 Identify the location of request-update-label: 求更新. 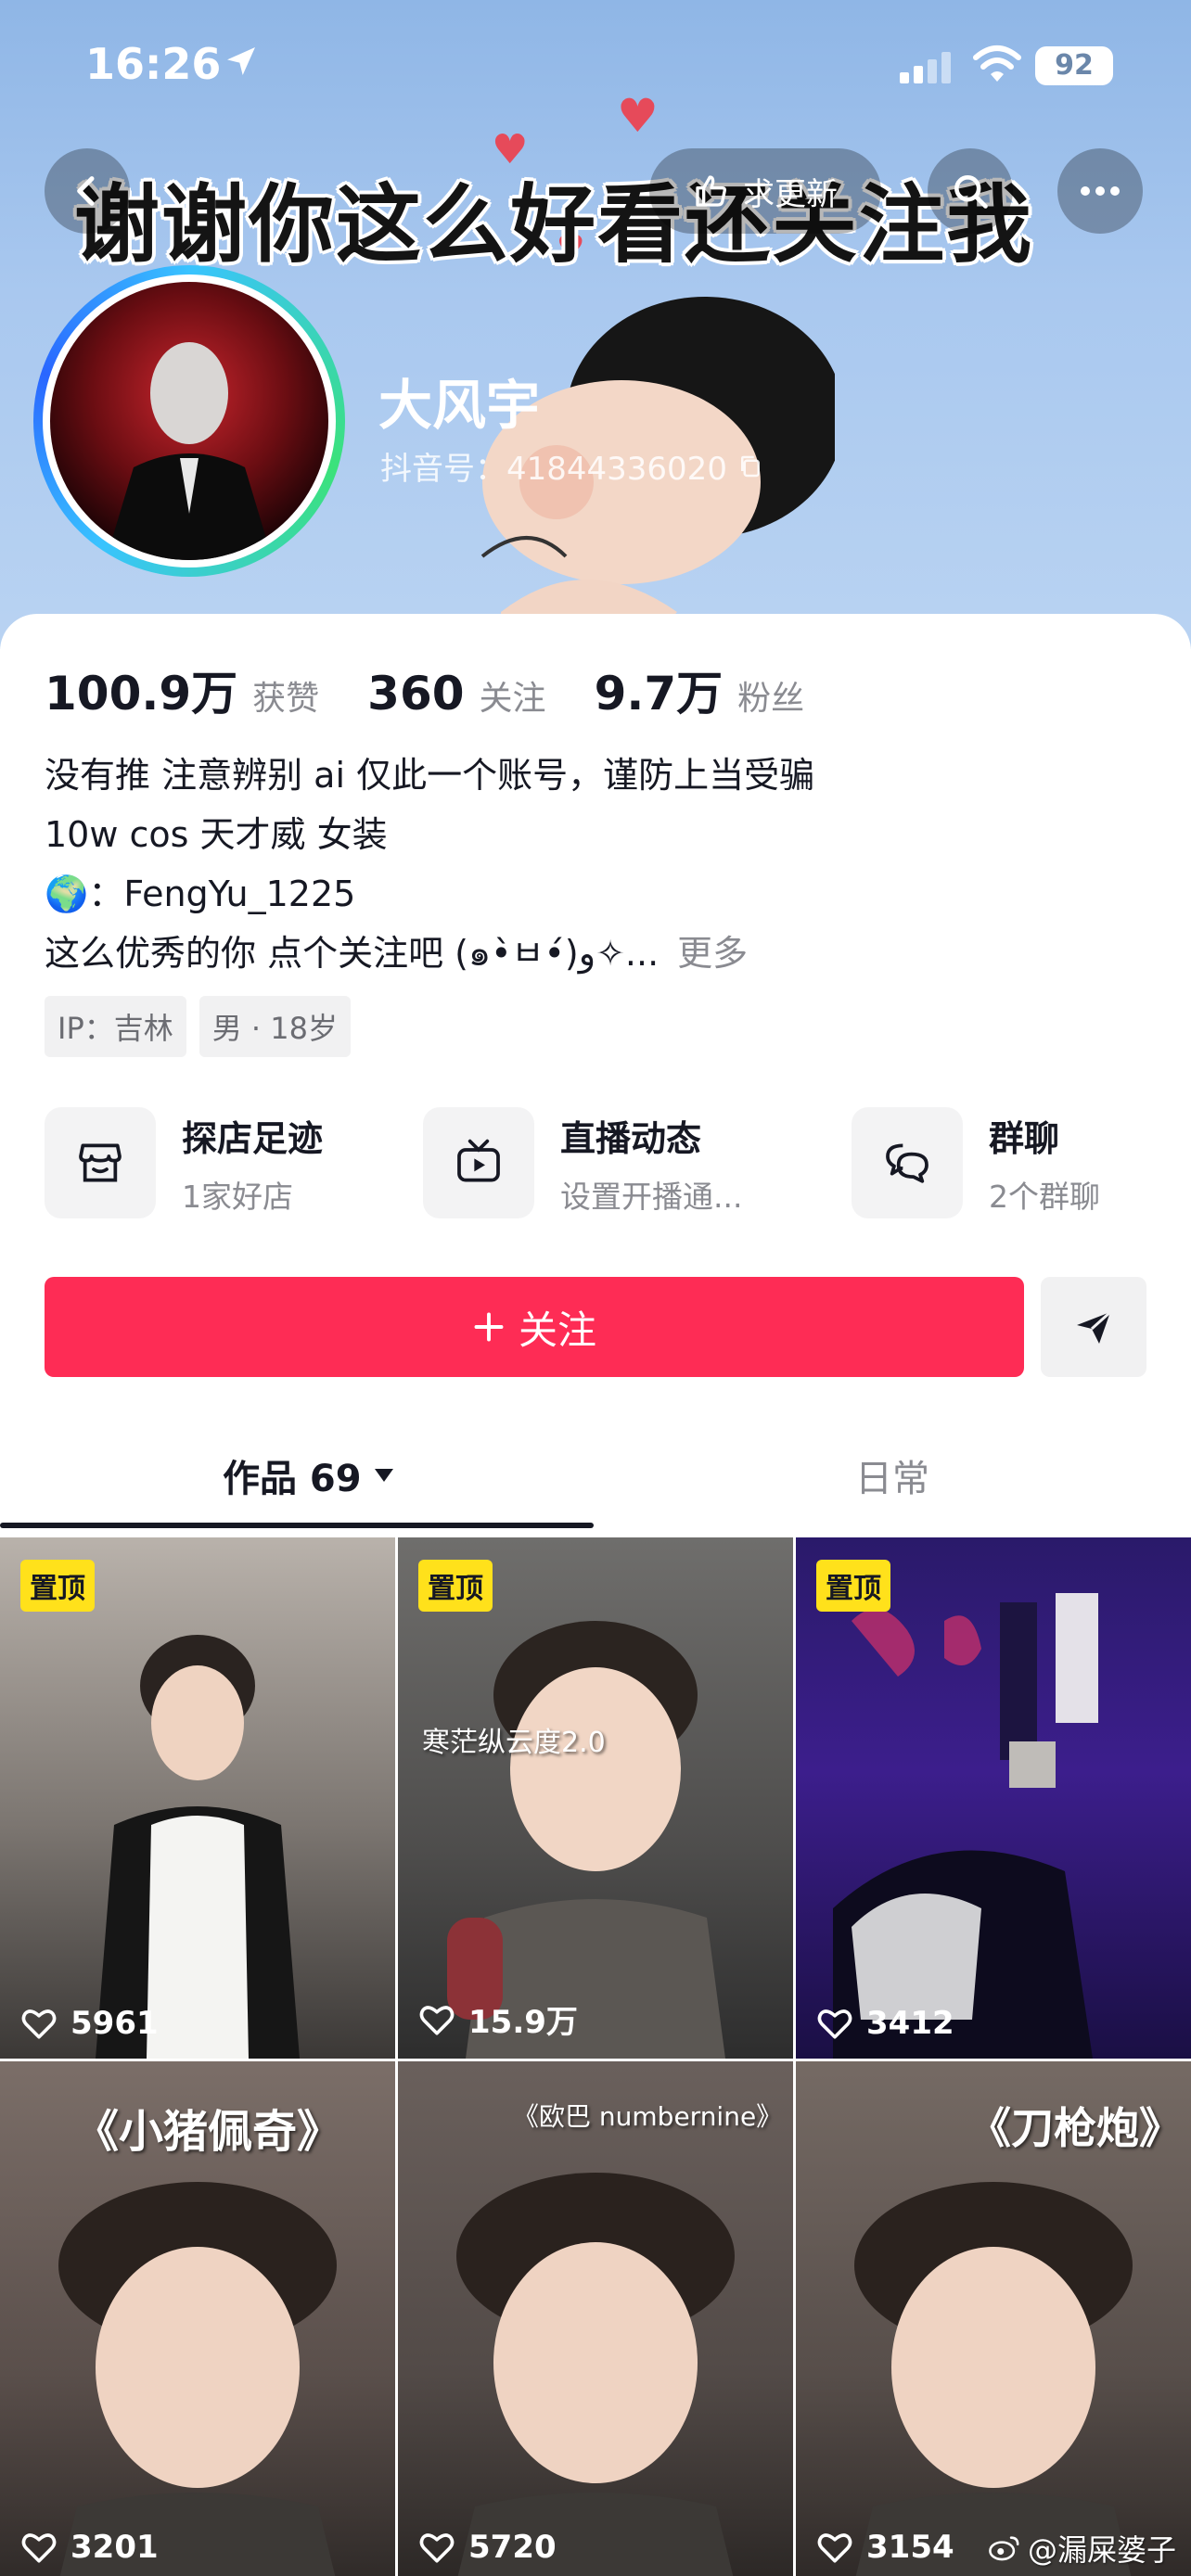
(790, 194).